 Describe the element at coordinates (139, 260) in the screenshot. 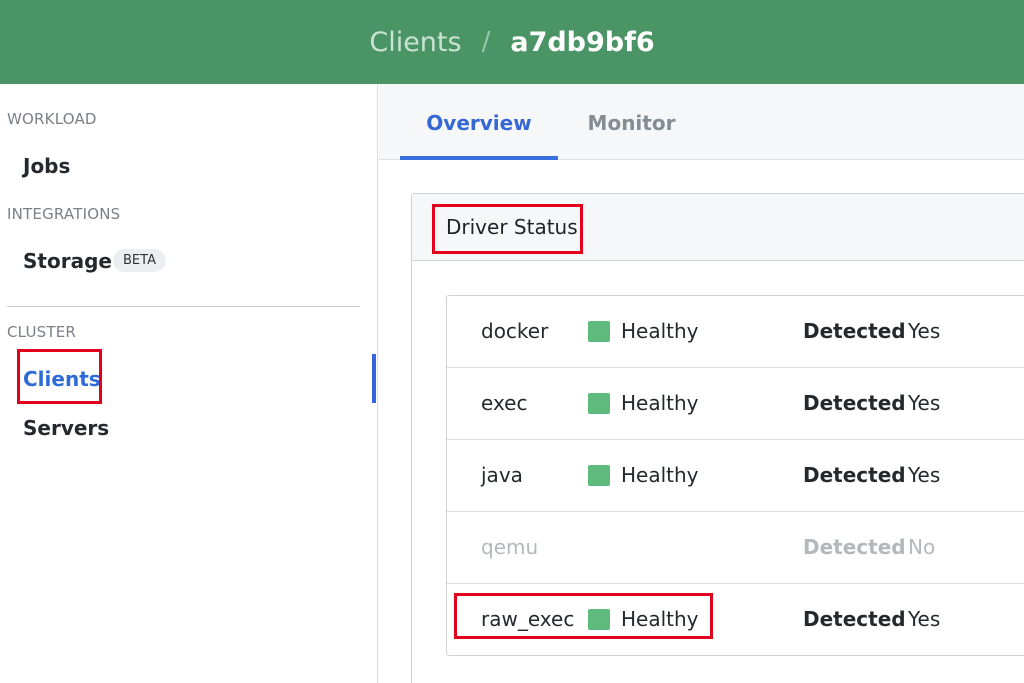

I see `beta-badge: BETA` at that location.